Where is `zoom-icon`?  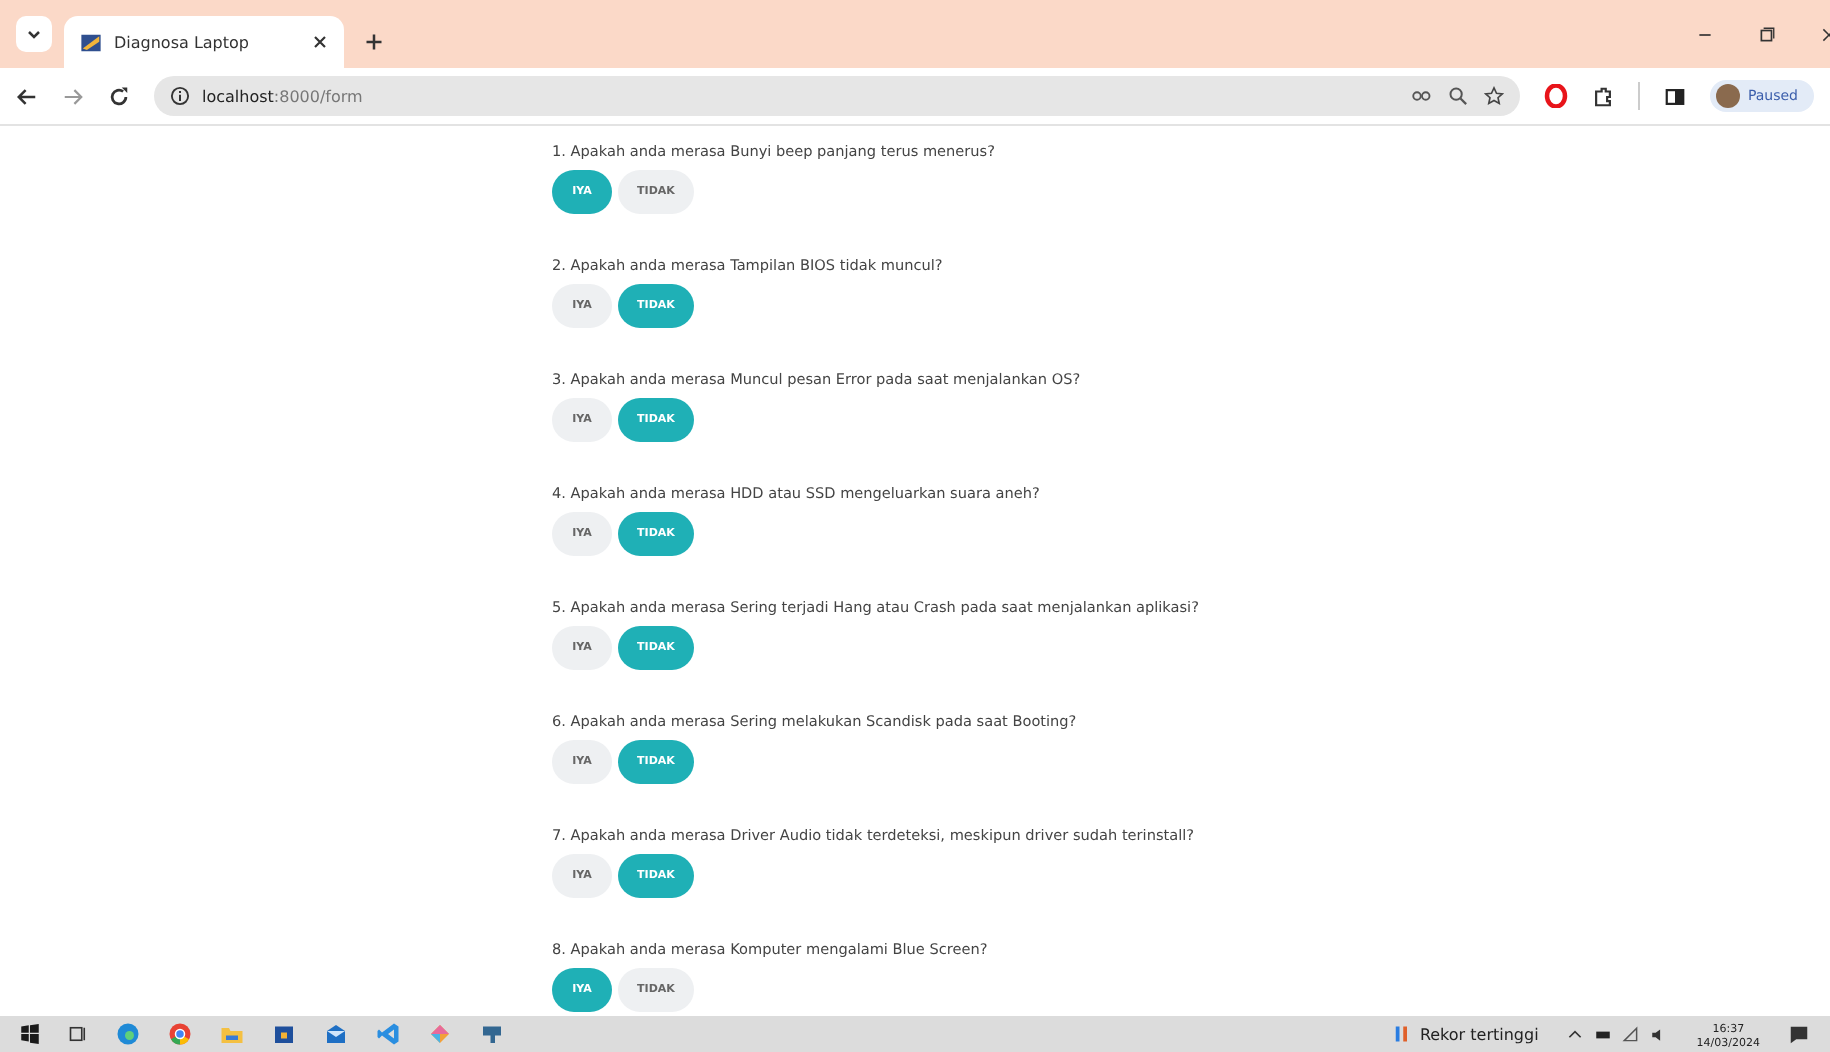
zoom-icon is located at coordinates (1457, 96).